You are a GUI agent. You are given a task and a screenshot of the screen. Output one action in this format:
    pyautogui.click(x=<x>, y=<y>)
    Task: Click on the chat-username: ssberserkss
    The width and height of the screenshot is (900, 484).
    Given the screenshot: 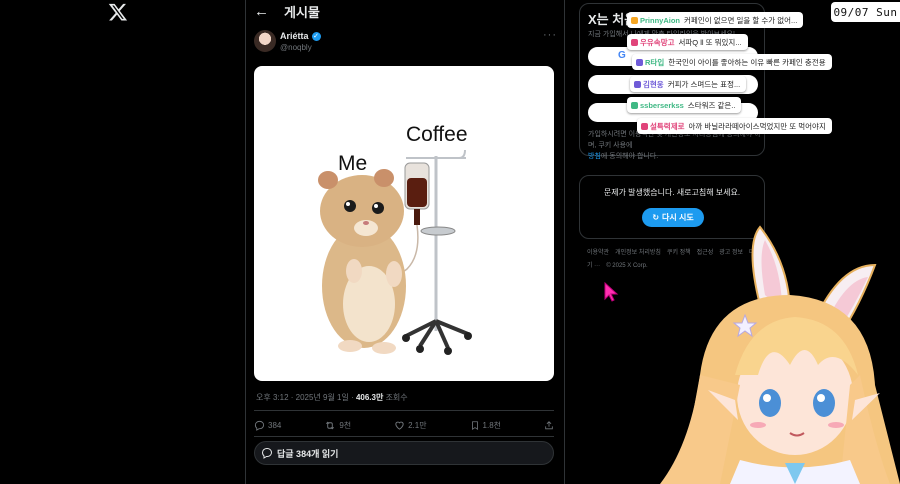 What is the action you would take?
    pyautogui.click(x=662, y=105)
    